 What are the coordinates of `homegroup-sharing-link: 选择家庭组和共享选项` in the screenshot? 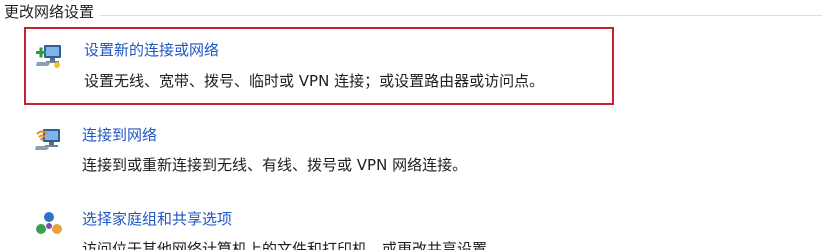 It's located at (157, 219).